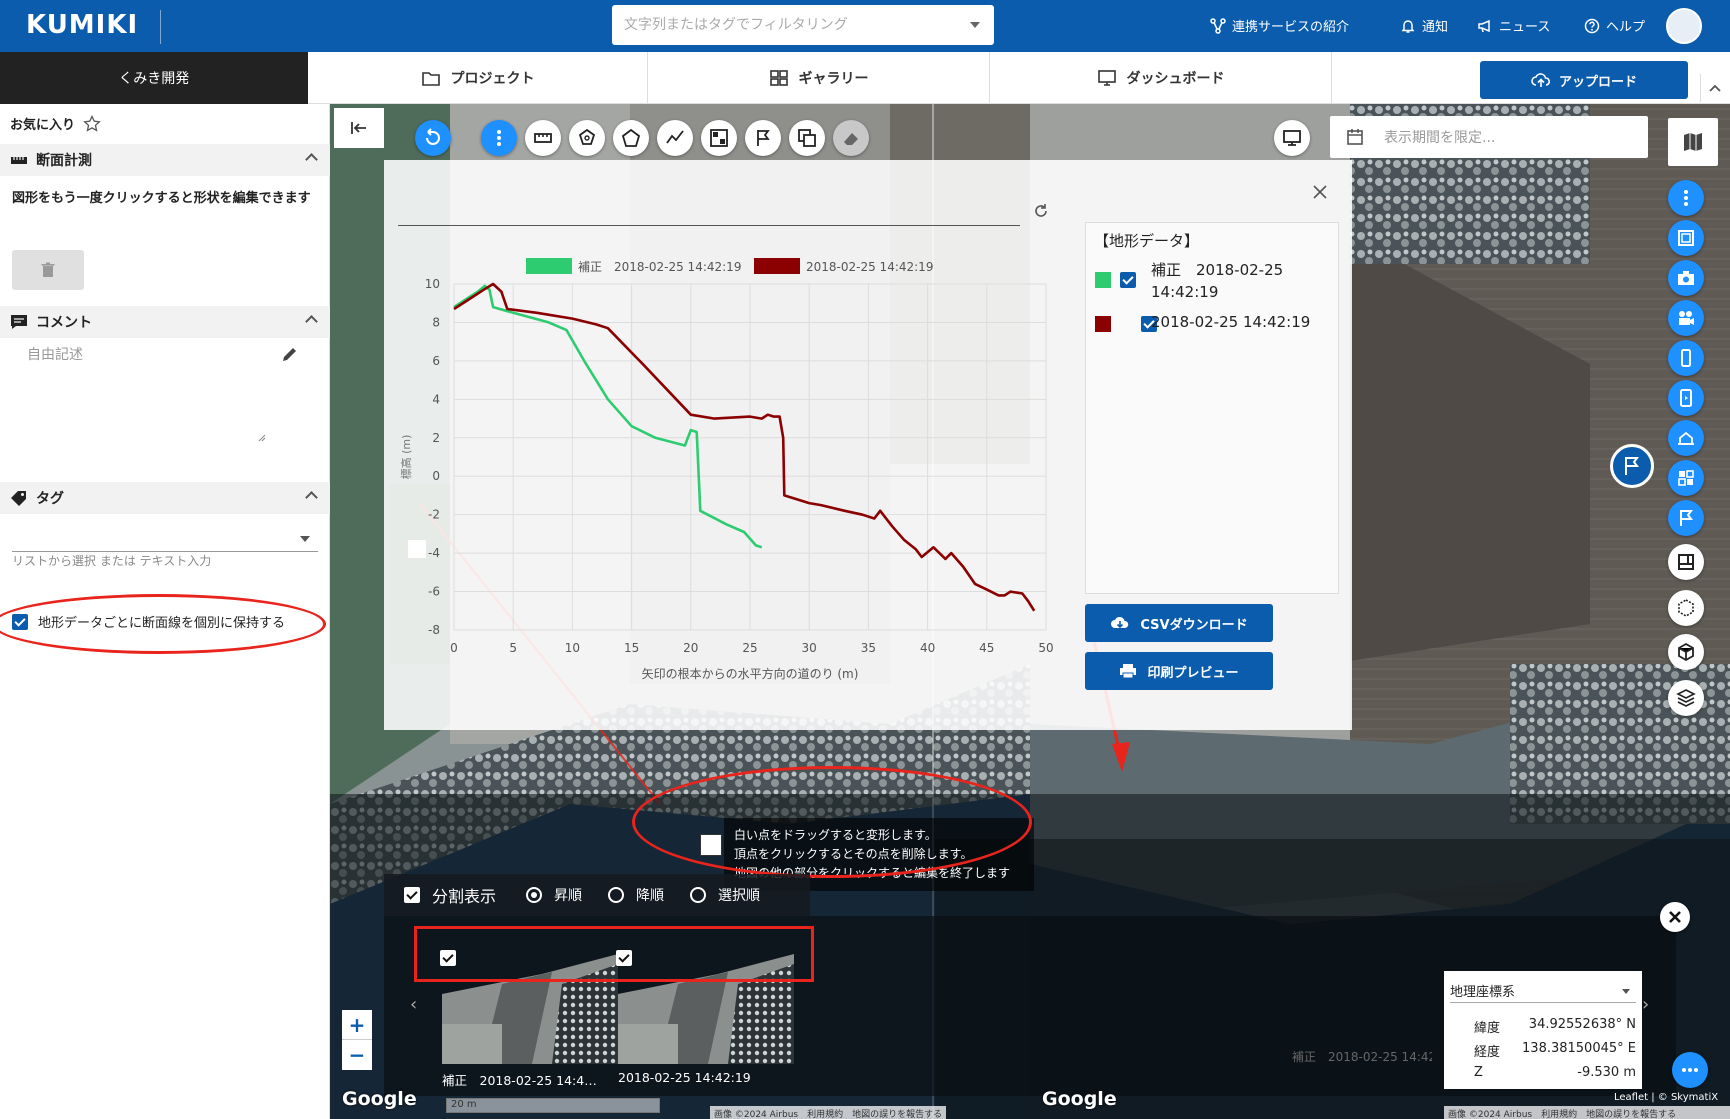 This screenshot has height=1119, width=1730. I want to click on x-tick-label: 40, so click(927, 648).